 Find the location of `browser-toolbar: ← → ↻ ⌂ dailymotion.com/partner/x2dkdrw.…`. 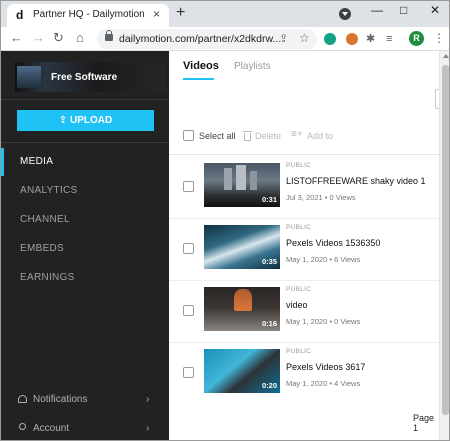

browser-toolbar: ← → ↻ ⌂ dailymotion.com/partner/x2dkdrw.… is located at coordinates (225, 39).